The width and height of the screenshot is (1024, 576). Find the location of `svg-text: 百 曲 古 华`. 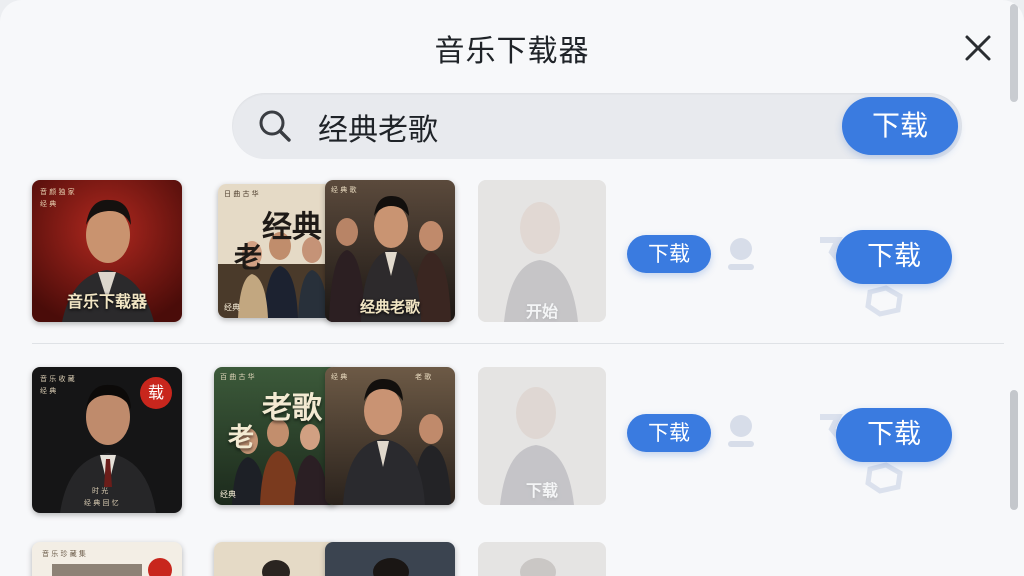

svg-text: 百 曲 古 华 is located at coordinates (237, 376).